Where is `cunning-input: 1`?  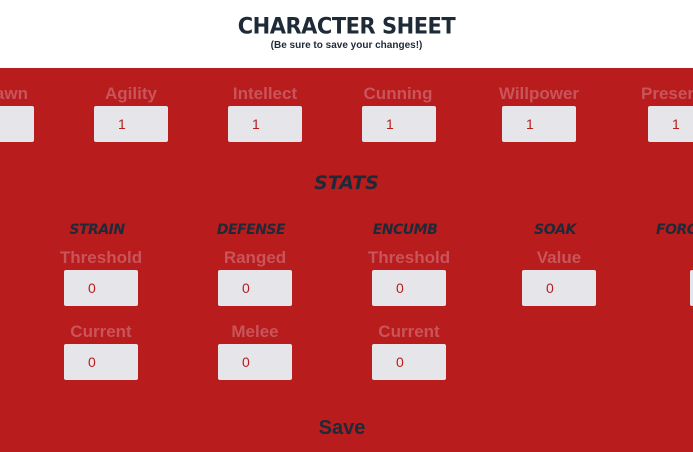
cunning-input: 1 is located at coordinates (399, 124).